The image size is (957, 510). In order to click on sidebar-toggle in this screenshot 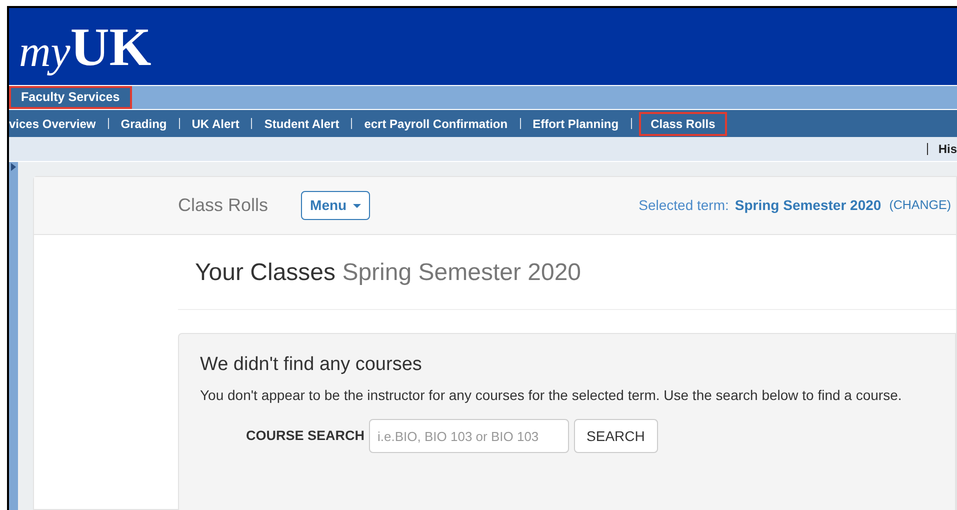, I will do `click(13, 336)`.